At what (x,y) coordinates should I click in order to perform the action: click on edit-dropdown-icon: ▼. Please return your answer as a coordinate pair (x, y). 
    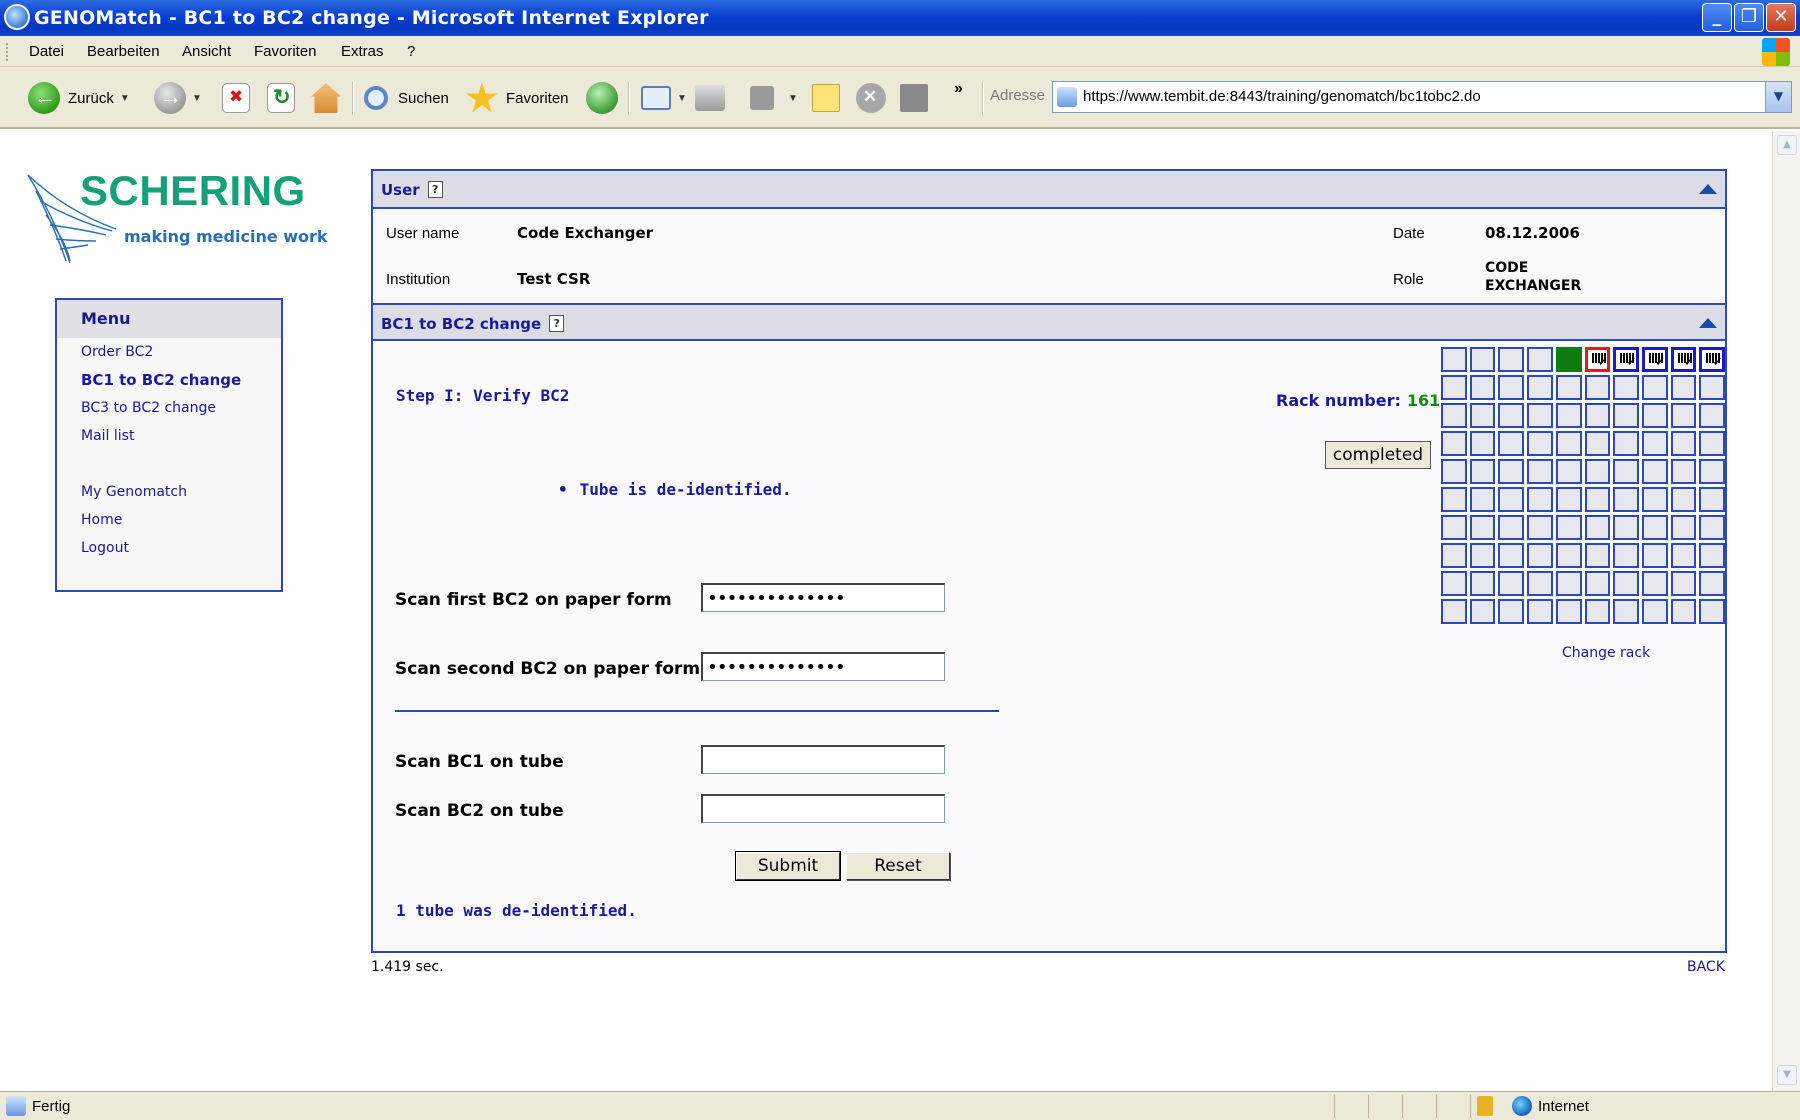
    Looking at the image, I should click on (793, 98).